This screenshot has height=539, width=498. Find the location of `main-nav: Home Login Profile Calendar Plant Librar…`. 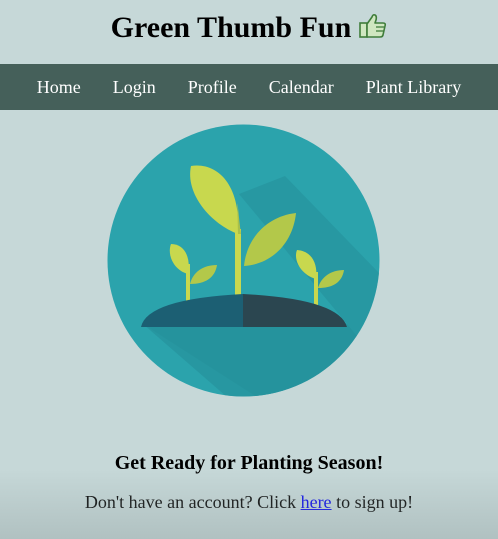

main-nav: Home Login Profile Calendar Plant Librar… is located at coordinates (249, 87).